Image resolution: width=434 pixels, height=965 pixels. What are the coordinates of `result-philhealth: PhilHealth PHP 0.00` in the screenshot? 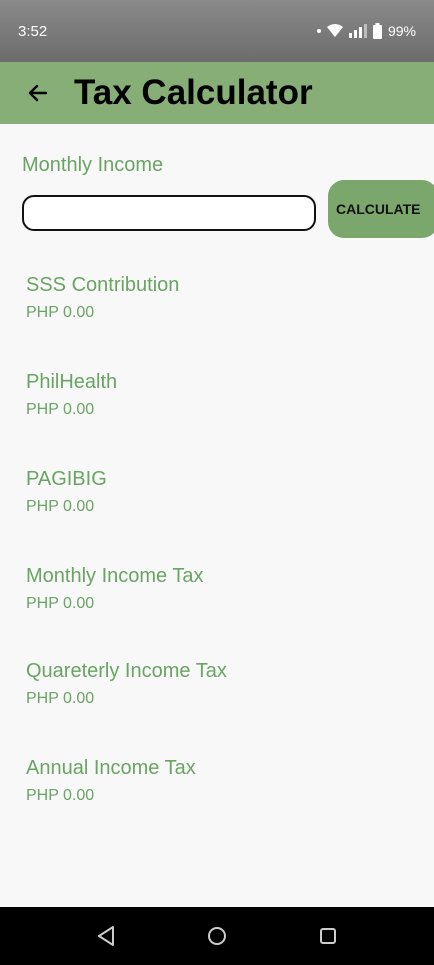 It's located at (71, 395).